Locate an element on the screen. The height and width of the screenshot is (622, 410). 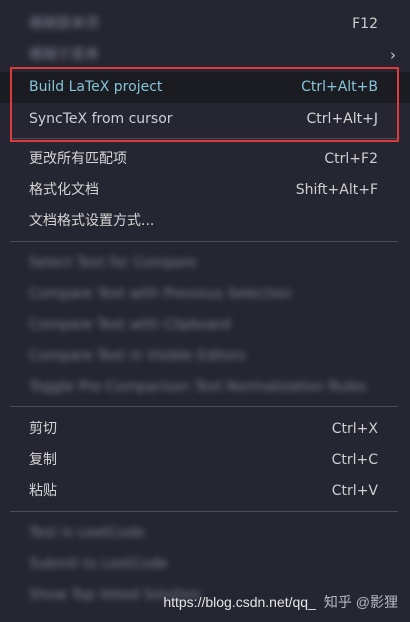
menu-item-label: 格式化文档 is located at coordinates (64, 190).